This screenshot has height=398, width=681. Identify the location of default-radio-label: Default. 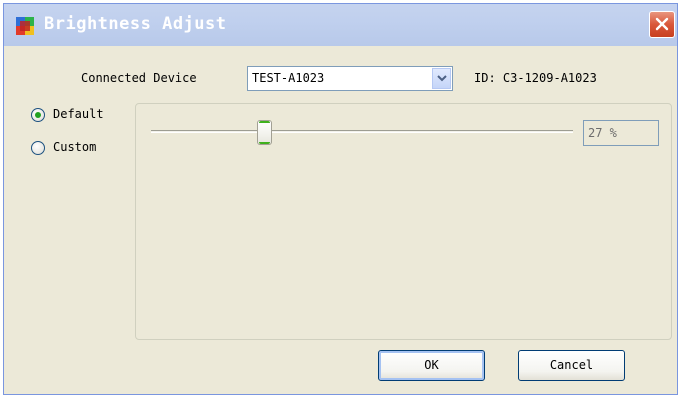
(78, 114).